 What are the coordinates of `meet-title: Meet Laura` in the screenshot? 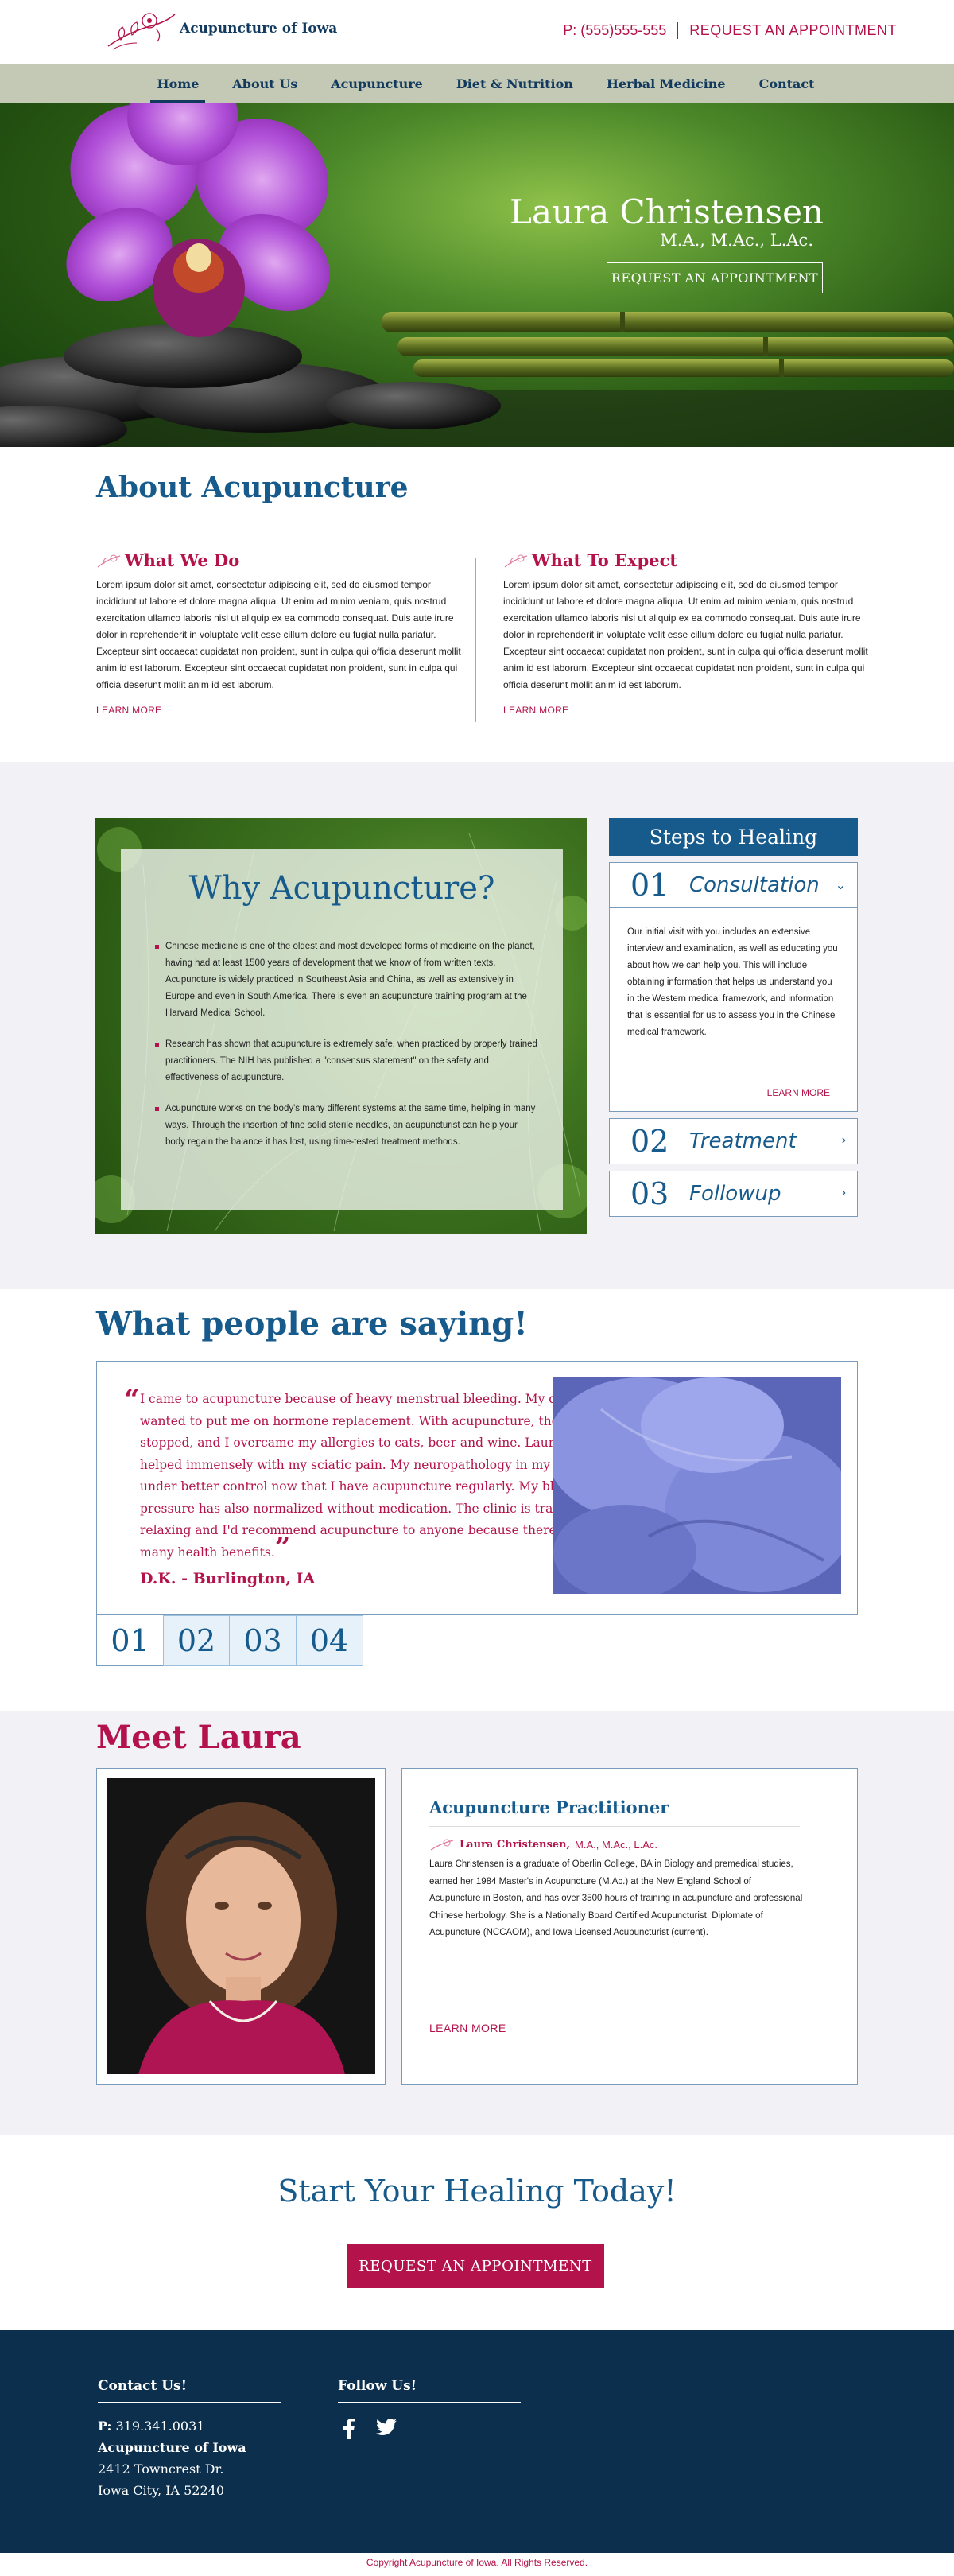 It's located at (198, 1737).